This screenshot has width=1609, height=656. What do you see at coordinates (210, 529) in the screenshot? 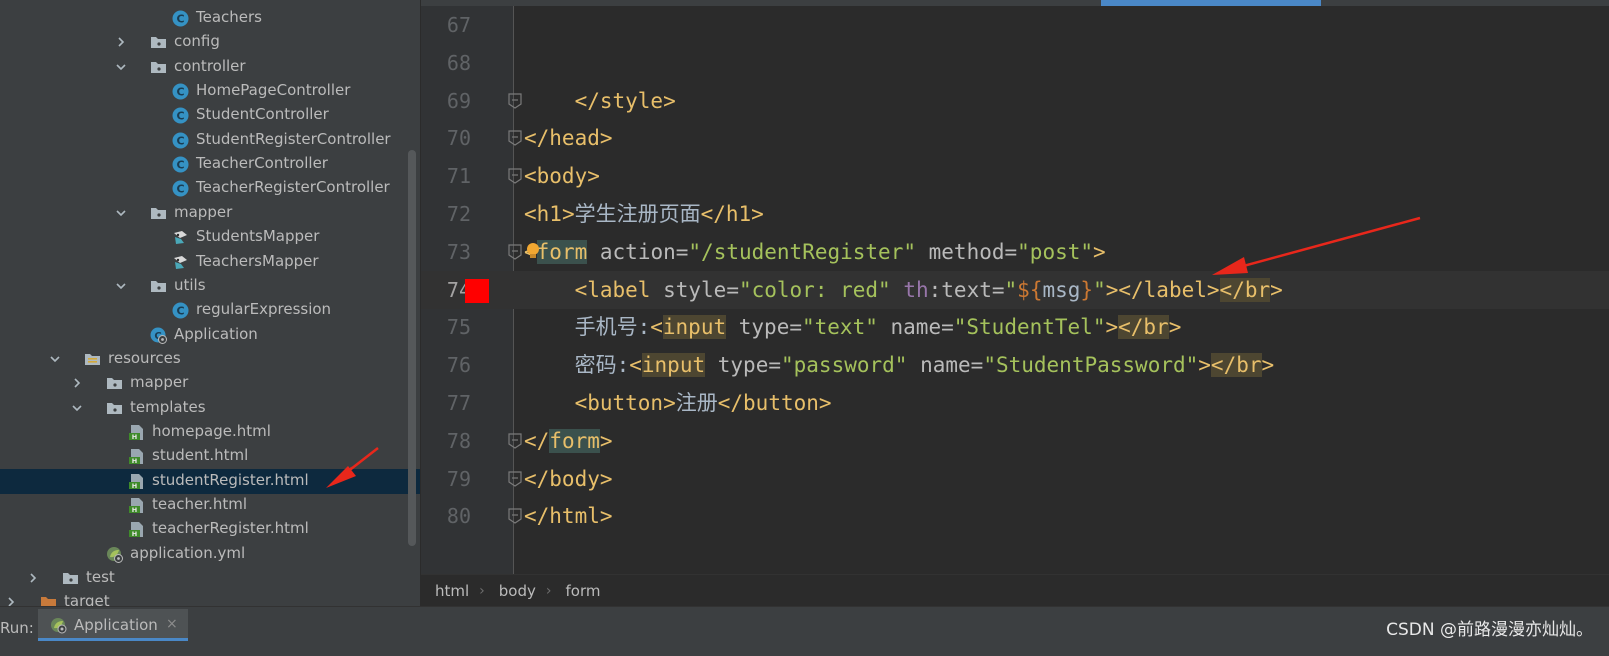
I see `tree-item: HteacherRegister.html` at bounding box center [210, 529].